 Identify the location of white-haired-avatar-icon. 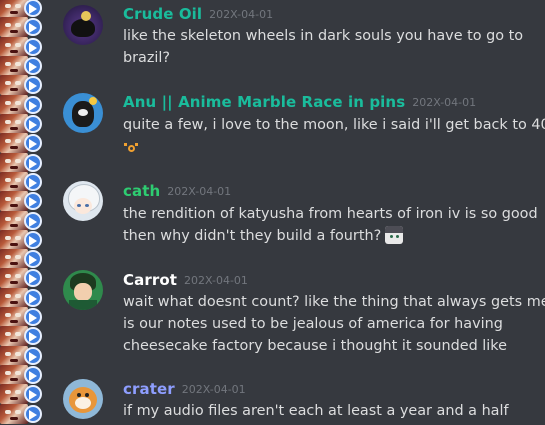
(83, 201).